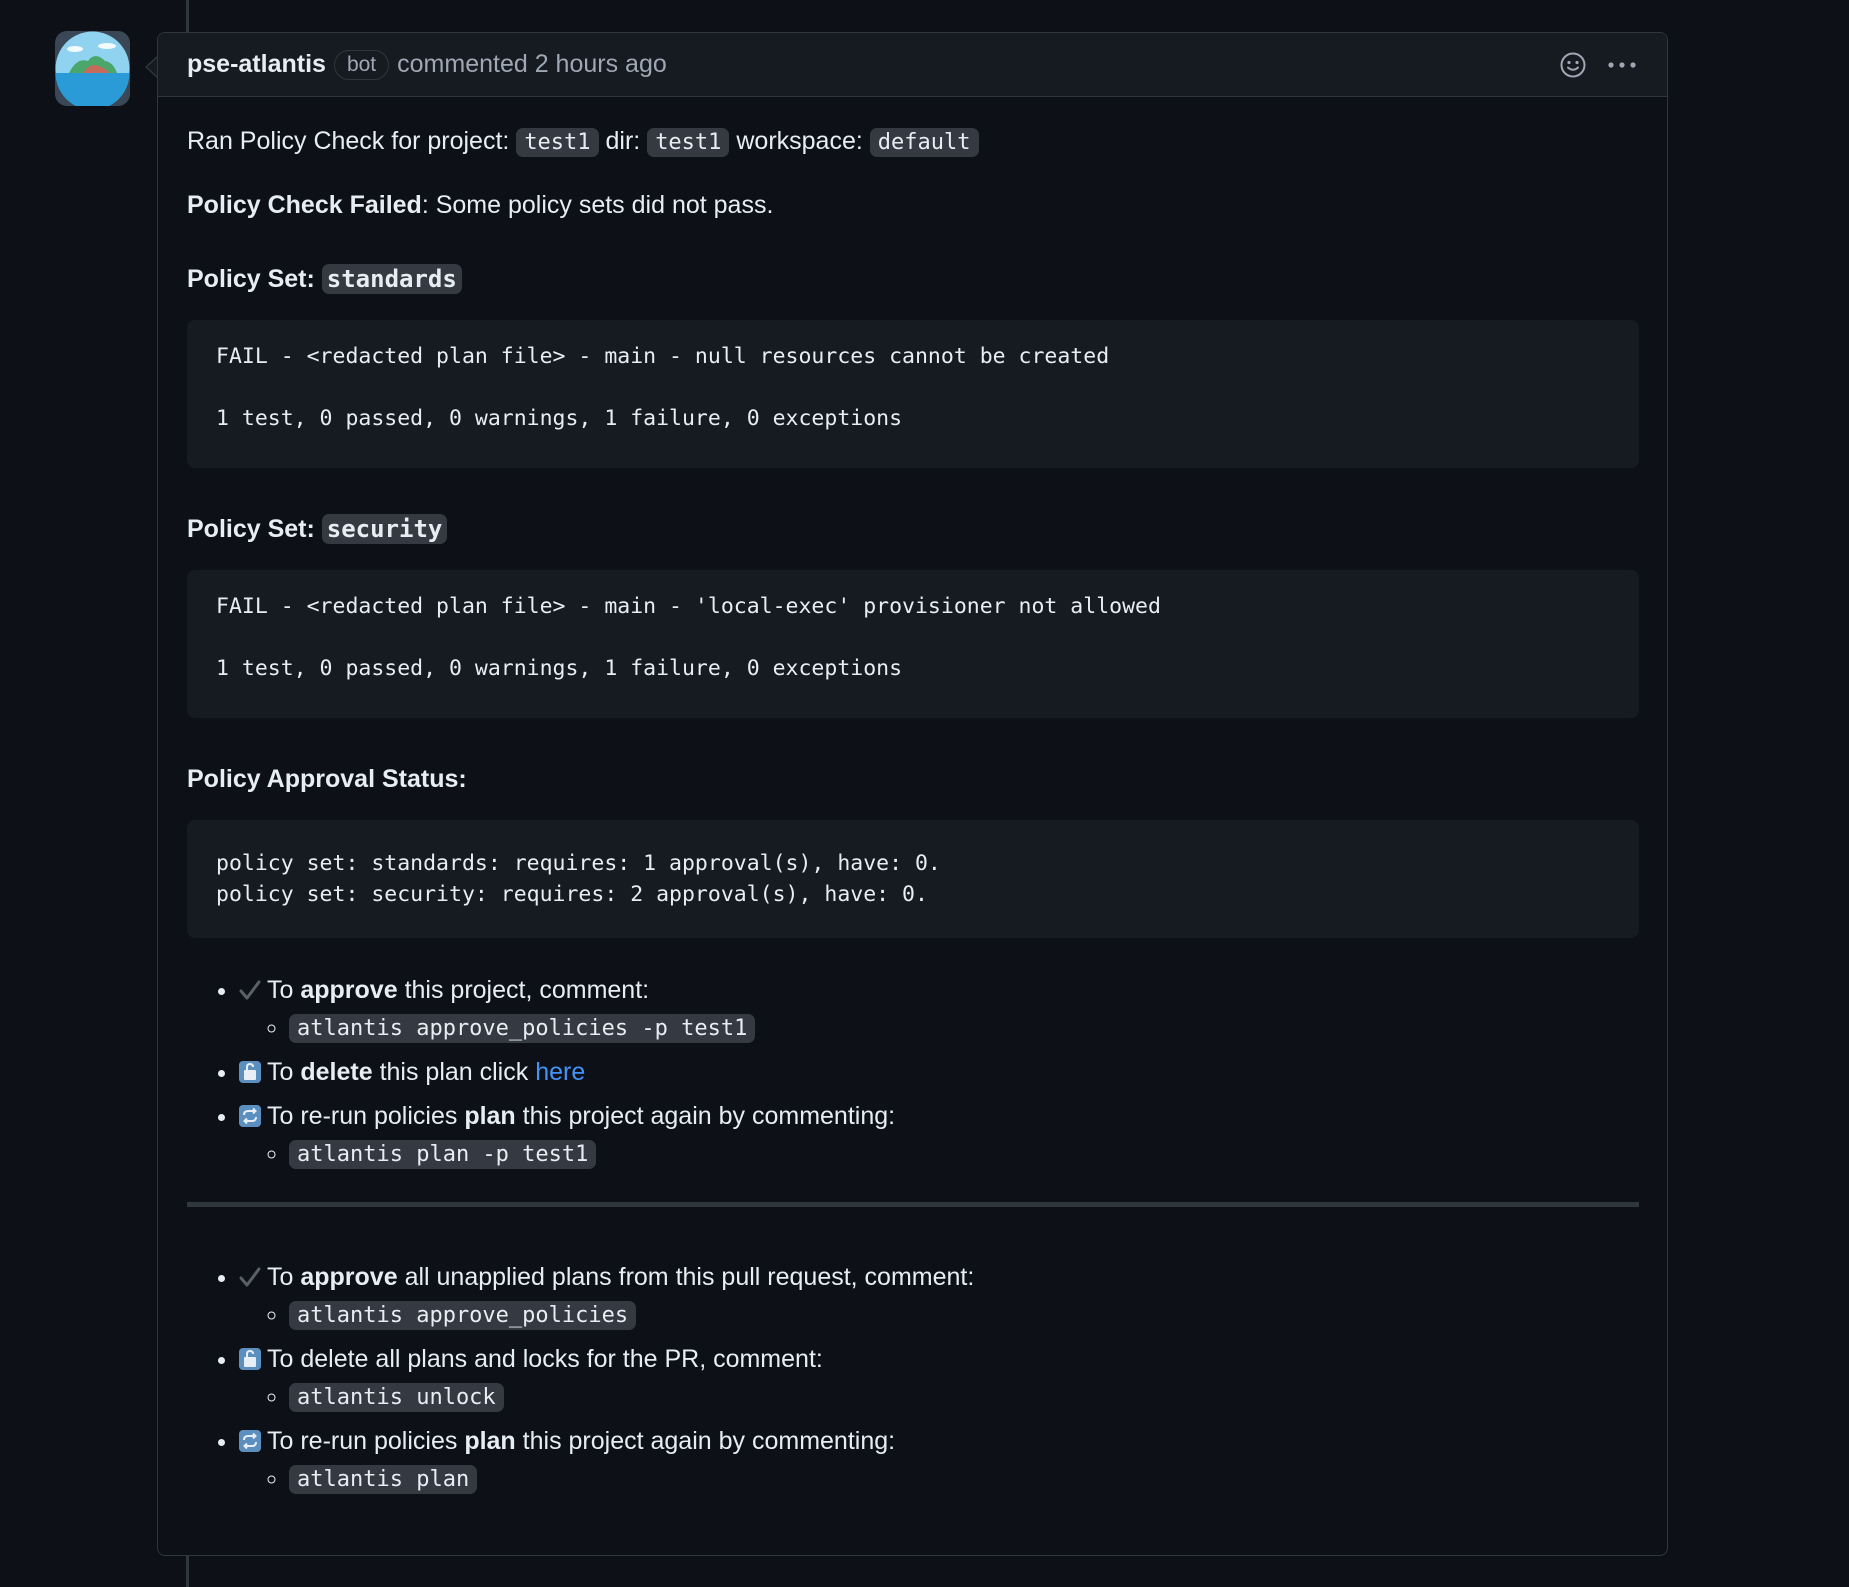 The width and height of the screenshot is (1849, 1587). I want to click on policy-set-name: security, so click(384, 529).